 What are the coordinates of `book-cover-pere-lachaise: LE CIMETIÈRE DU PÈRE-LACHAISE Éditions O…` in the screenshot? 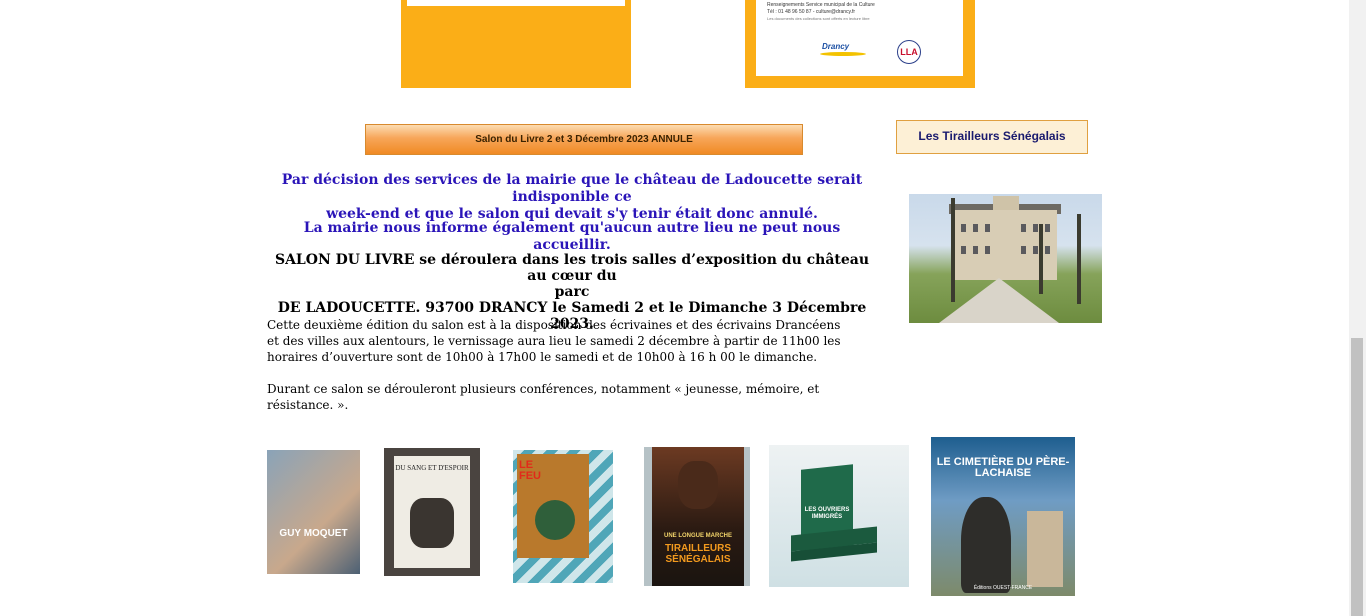 It's located at (1003, 516).